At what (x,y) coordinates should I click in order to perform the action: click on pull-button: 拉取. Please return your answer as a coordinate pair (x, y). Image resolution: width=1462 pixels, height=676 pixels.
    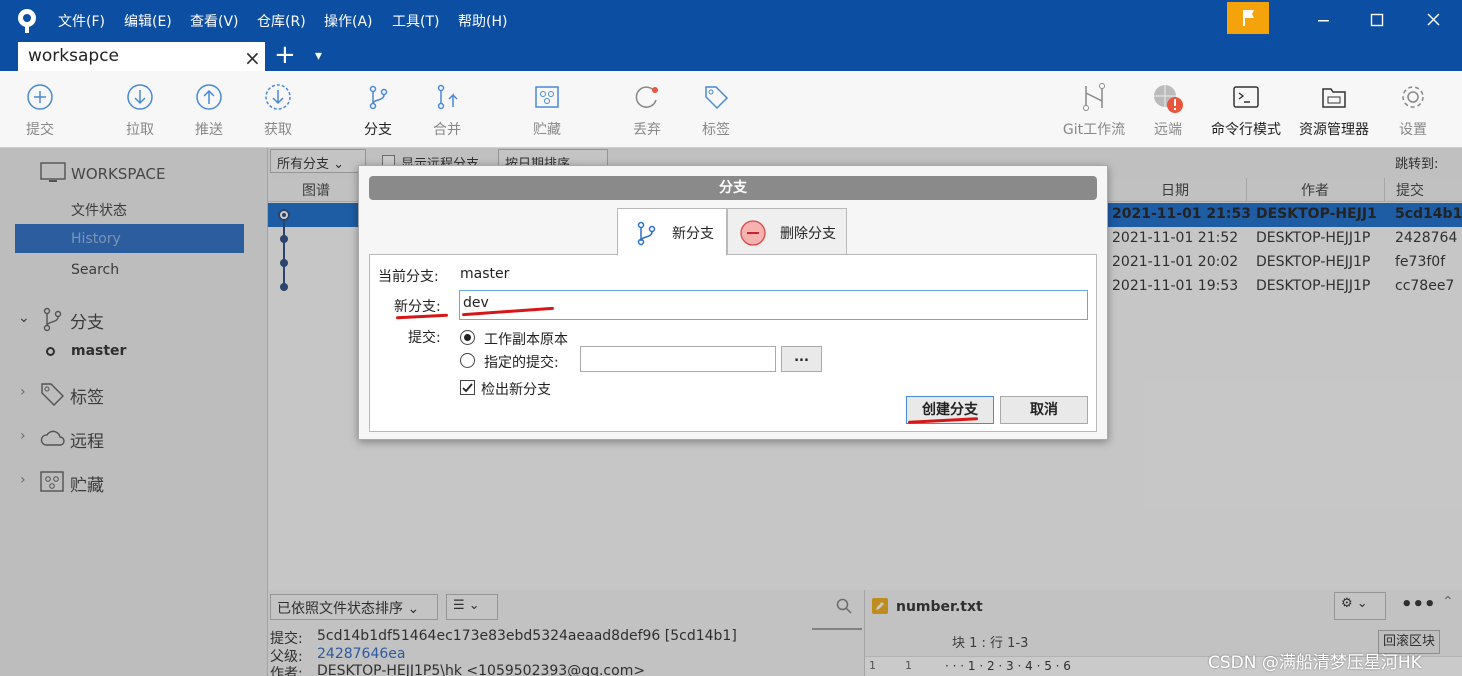
    Looking at the image, I should click on (140, 109).